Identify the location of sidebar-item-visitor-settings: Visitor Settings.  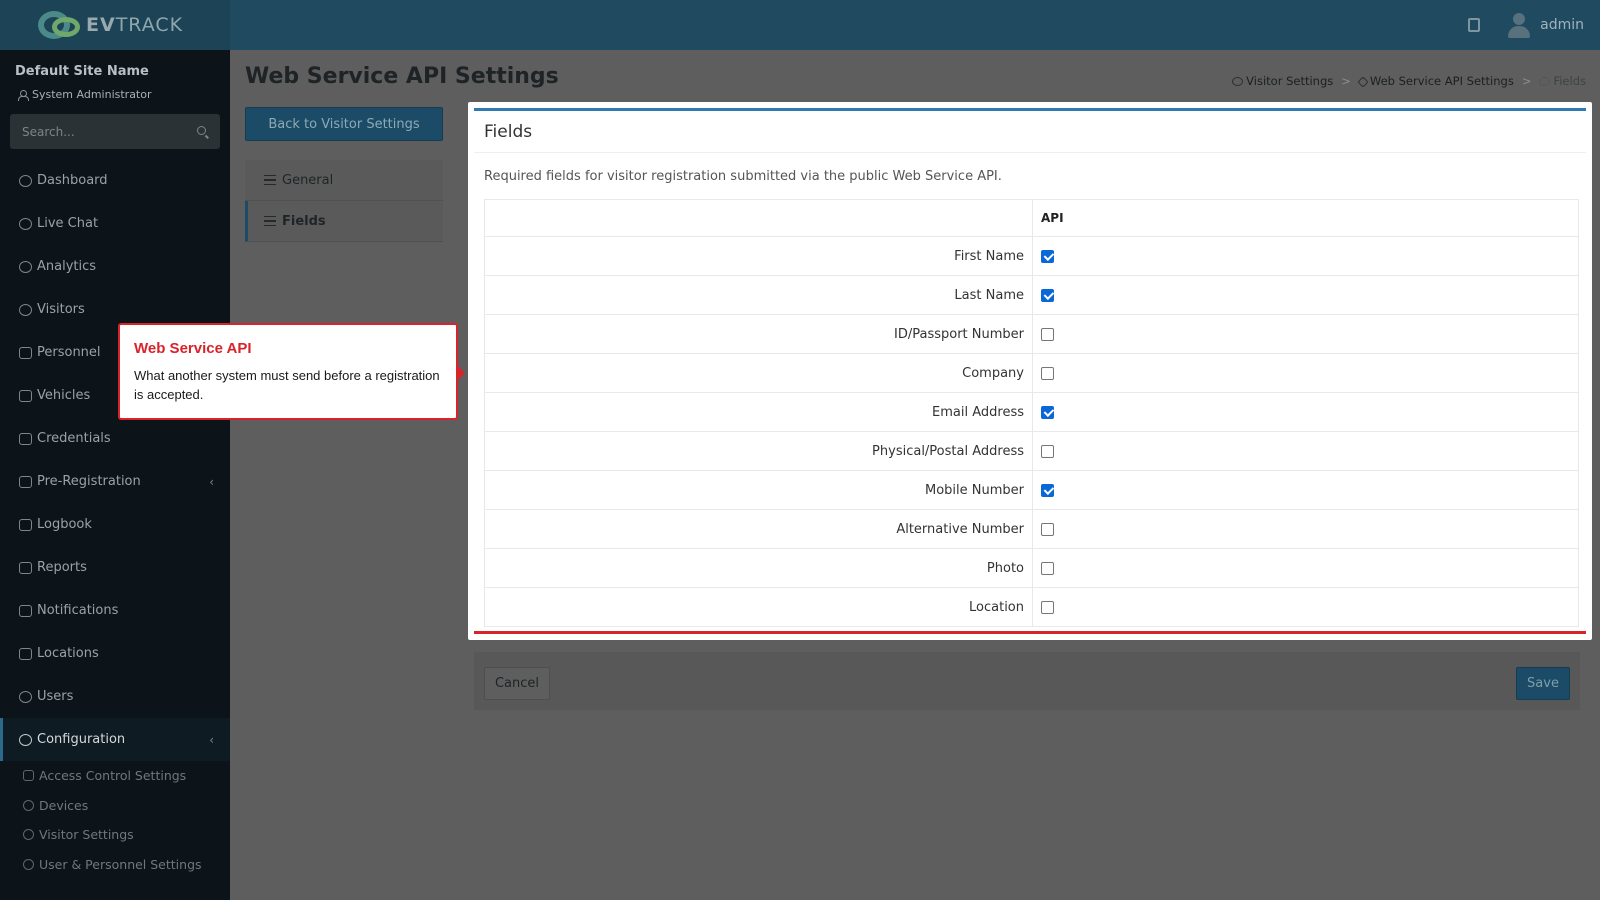
(115, 835).